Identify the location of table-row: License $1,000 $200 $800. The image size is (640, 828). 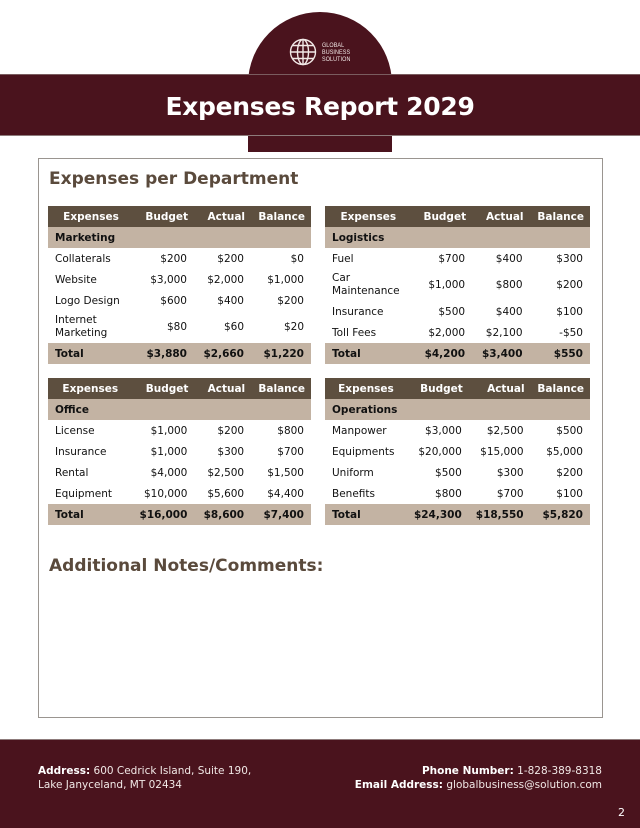
(179, 430).